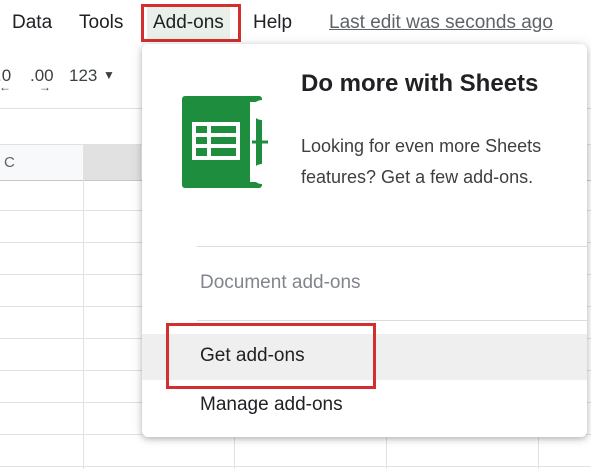 This screenshot has height=469, width=591. I want to click on increase-decimal-button: .00 →, so click(42, 80).